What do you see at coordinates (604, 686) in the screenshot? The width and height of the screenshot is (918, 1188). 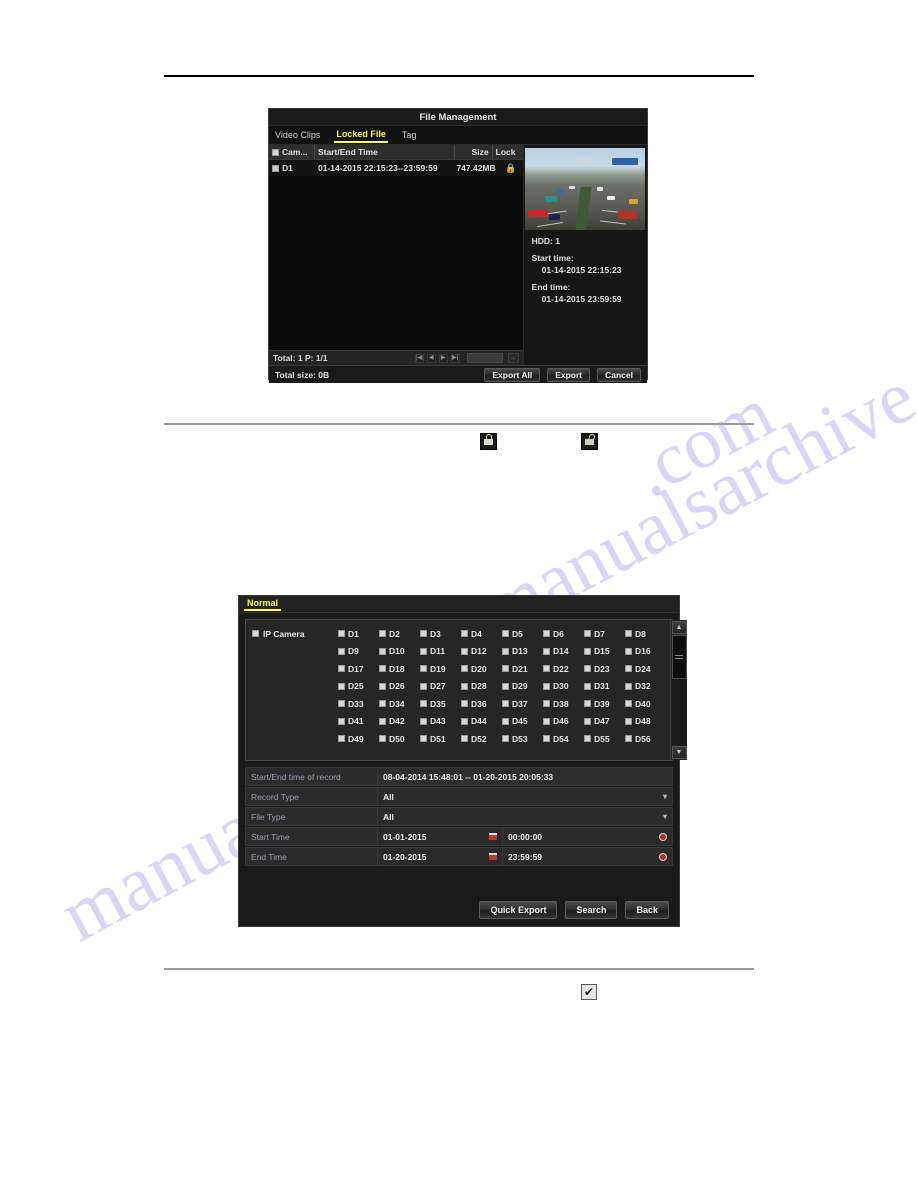 I see `camera-item-d31: D31` at bounding box center [604, 686].